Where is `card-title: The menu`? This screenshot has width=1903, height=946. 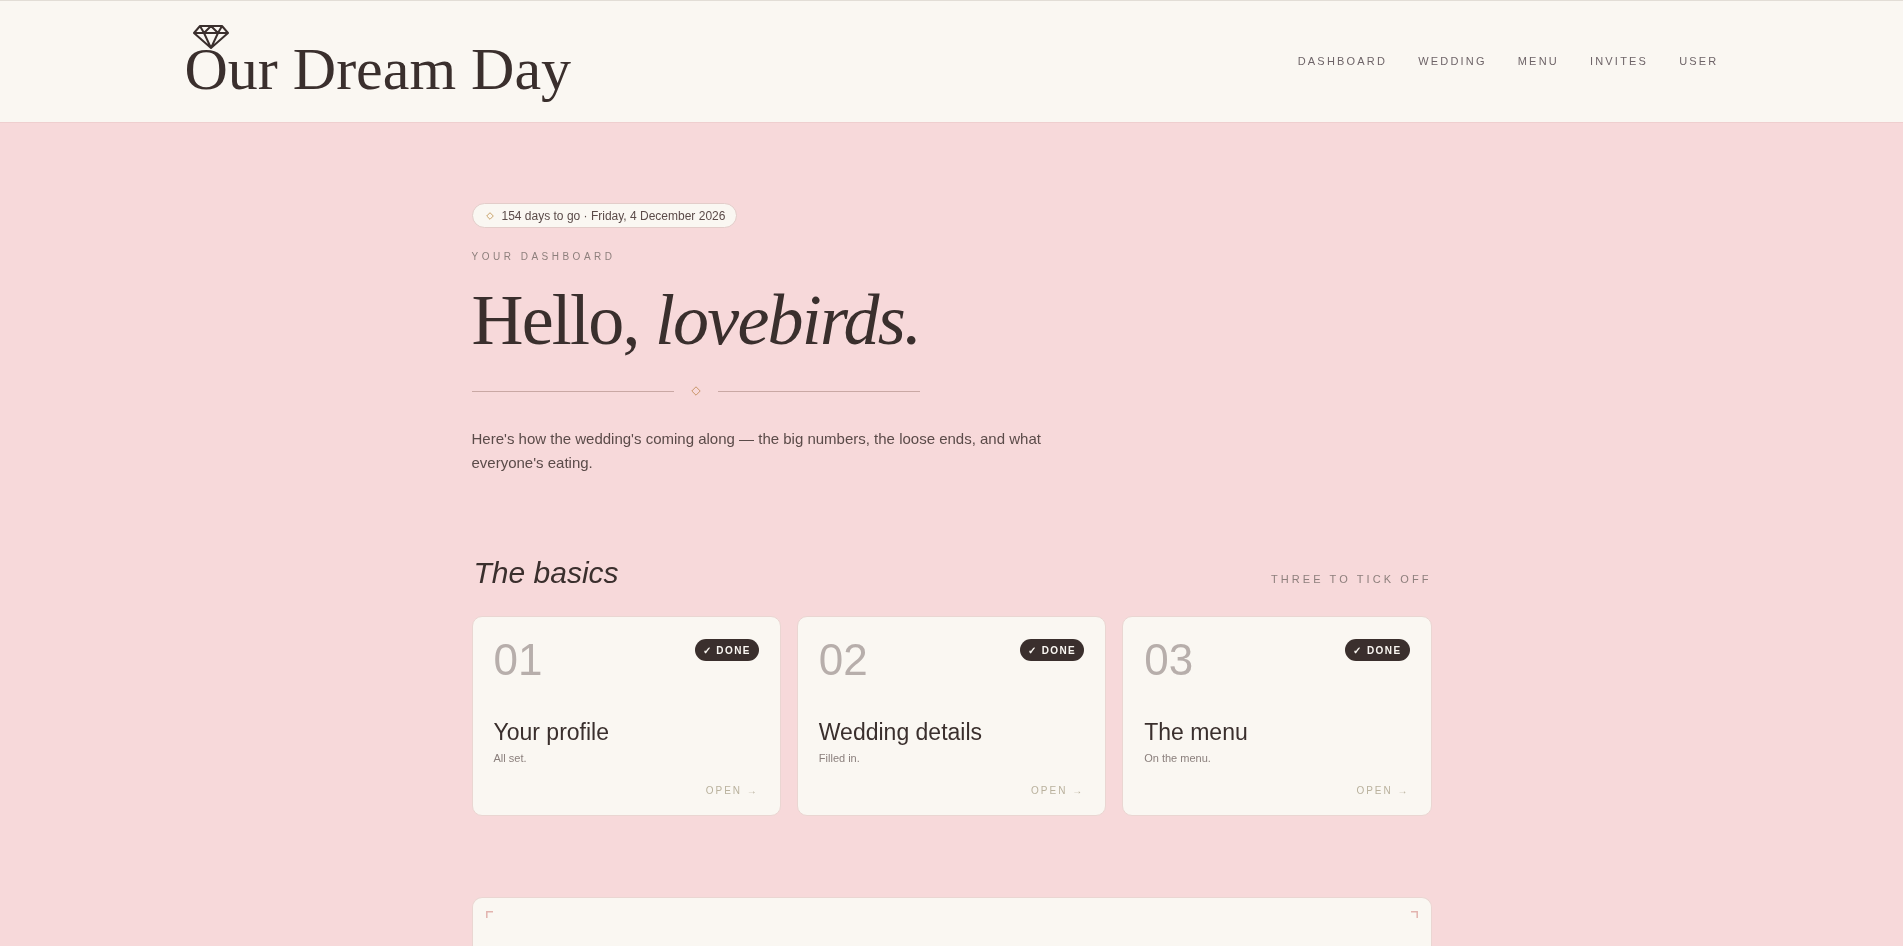 card-title: The menu is located at coordinates (1196, 732).